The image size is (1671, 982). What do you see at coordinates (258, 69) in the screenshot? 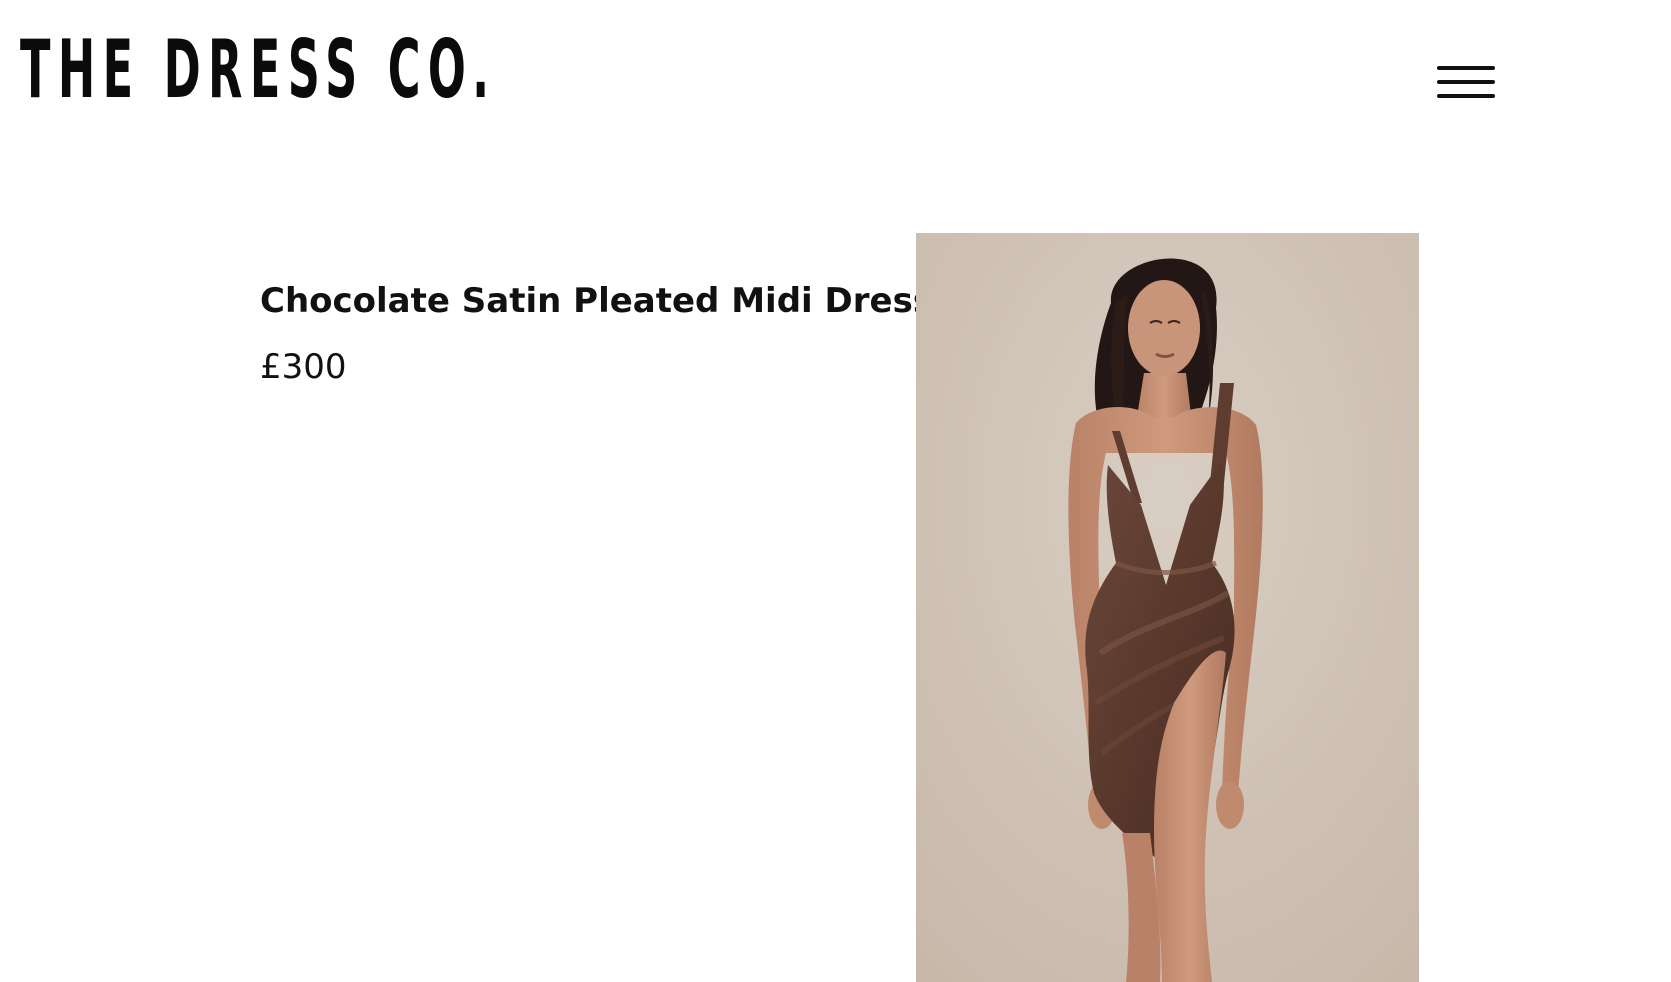
I see `brand-logo: THE DRESS CO.` at bounding box center [258, 69].